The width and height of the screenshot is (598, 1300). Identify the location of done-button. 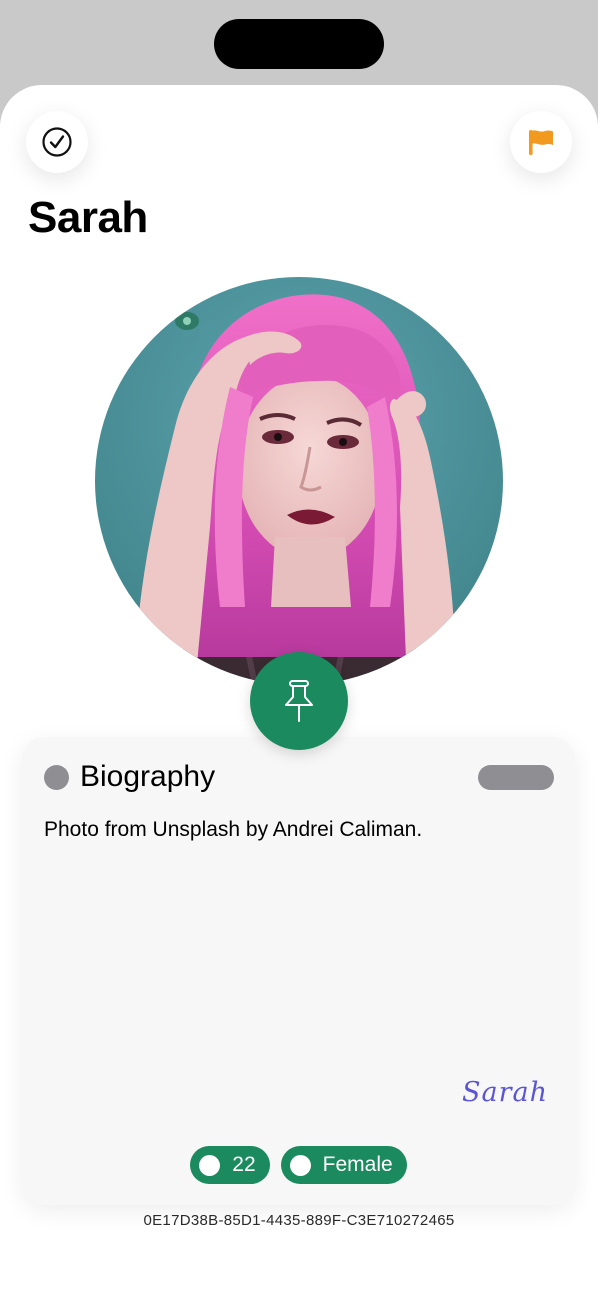
(57, 142).